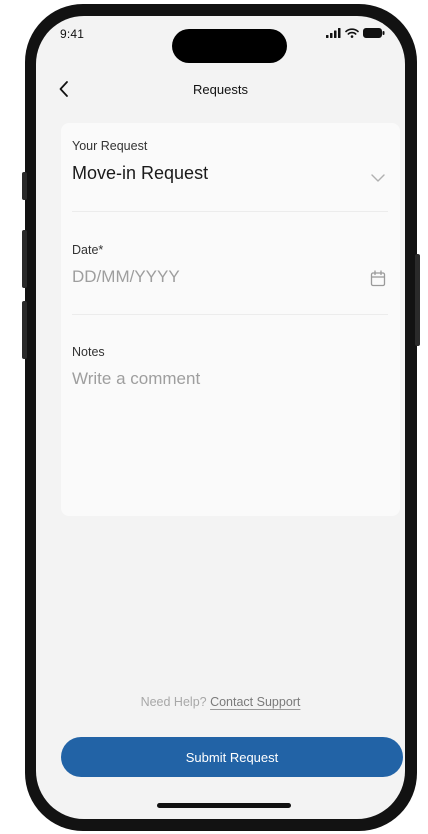 The image size is (428, 834). Describe the element at coordinates (24, 259) in the screenshot. I see `volume-up-button` at that location.